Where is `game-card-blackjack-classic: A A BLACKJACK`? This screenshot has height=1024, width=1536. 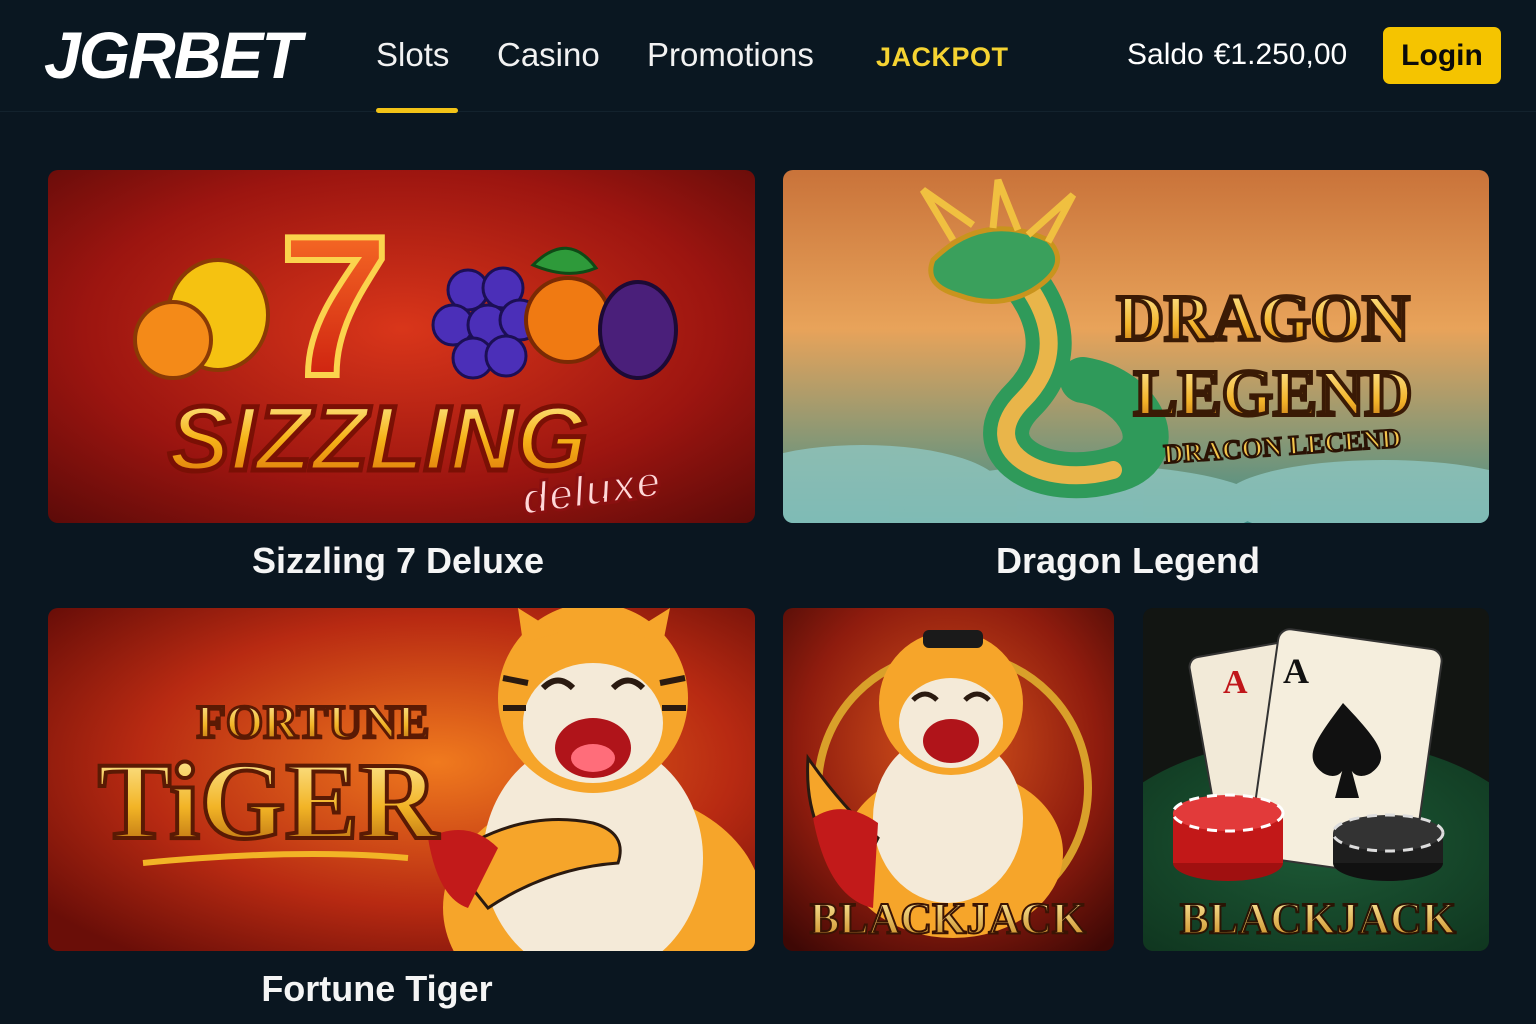
game-card-blackjack-classic: A A BLACKJACK is located at coordinates (1316, 779).